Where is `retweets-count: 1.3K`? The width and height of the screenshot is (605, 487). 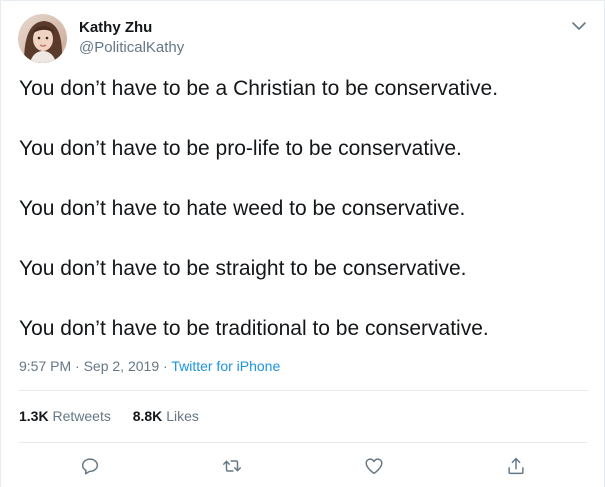
retweets-count: 1.3K is located at coordinates (34, 416).